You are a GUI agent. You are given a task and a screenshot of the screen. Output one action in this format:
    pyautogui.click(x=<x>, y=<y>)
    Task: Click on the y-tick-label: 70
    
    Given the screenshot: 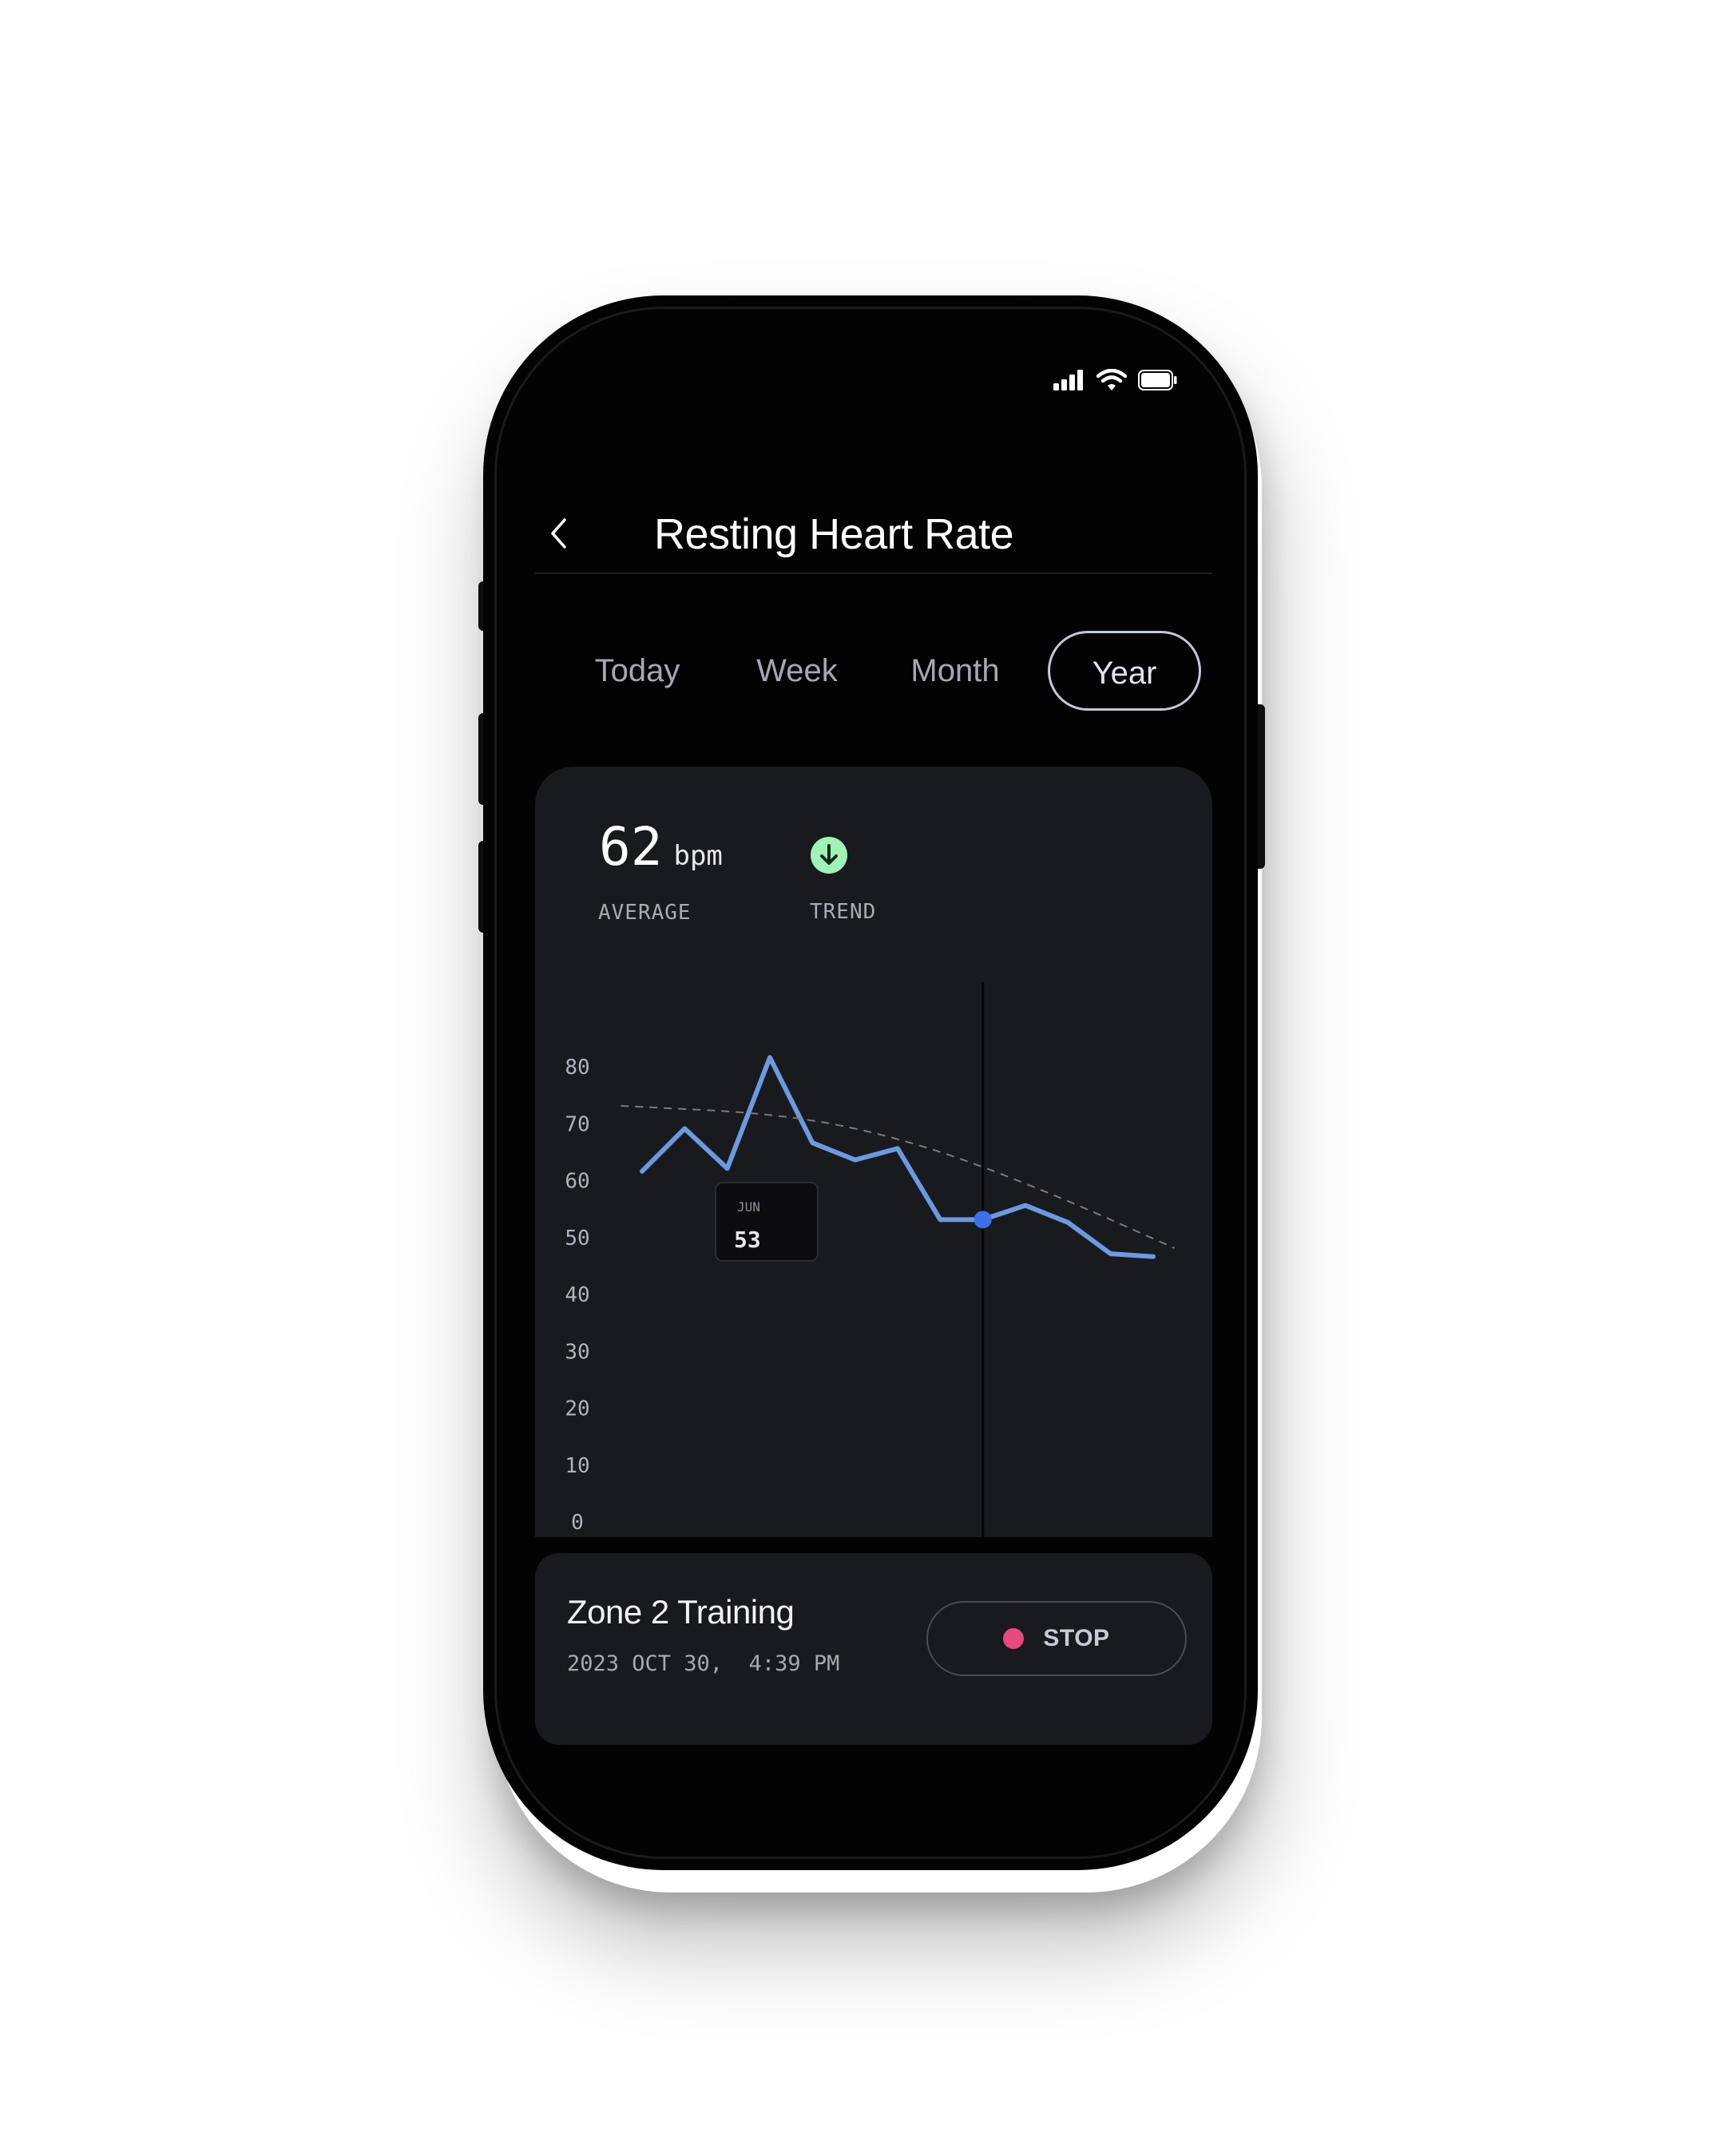 What is the action you would take?
    pyautogui.click(x=577, y=1124)
    